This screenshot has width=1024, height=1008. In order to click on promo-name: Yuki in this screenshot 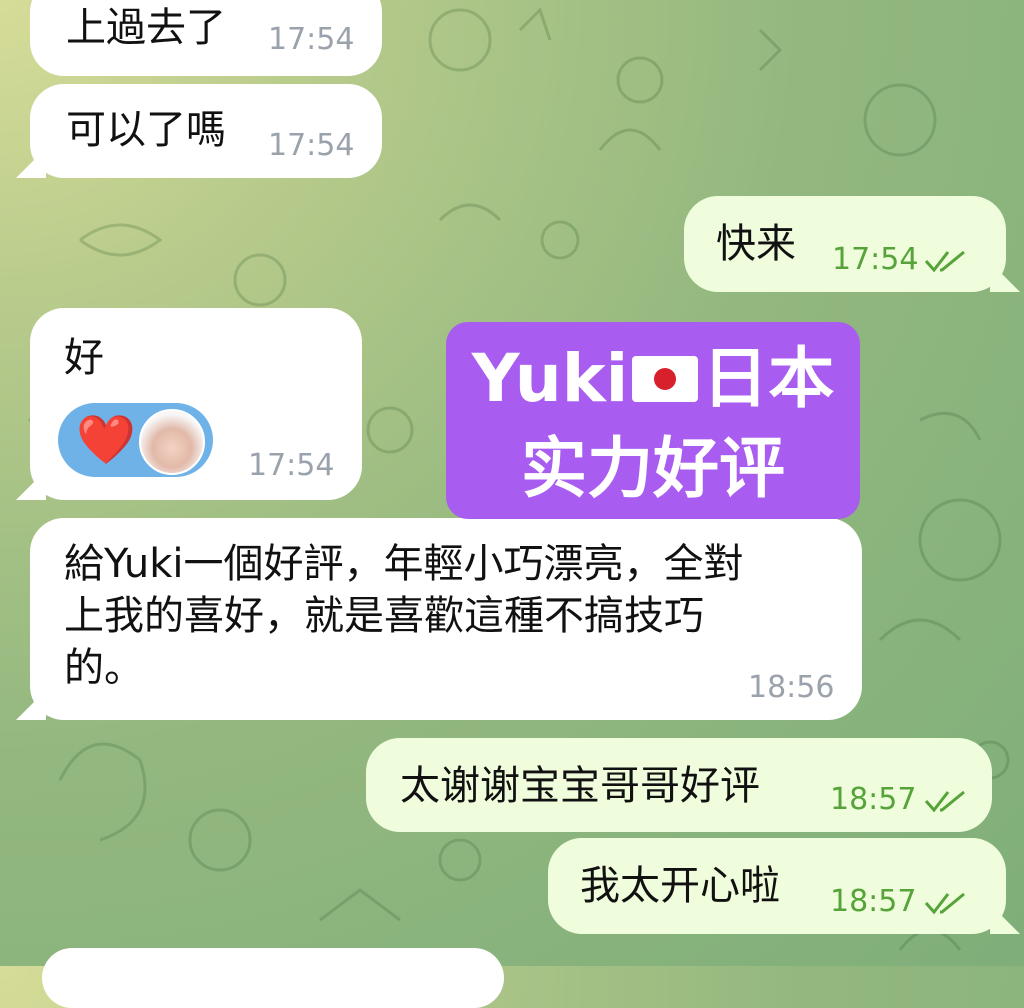, I will do `click(550, 378)`.